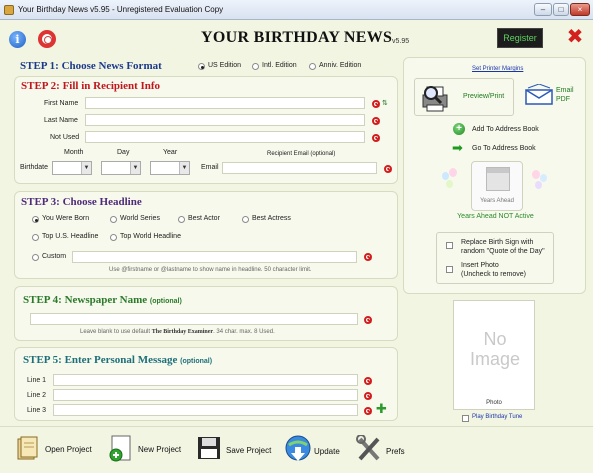 The height and width of the screenshot is (473, 593). I want to click on first-name-label: First Name, so click(61, 103).